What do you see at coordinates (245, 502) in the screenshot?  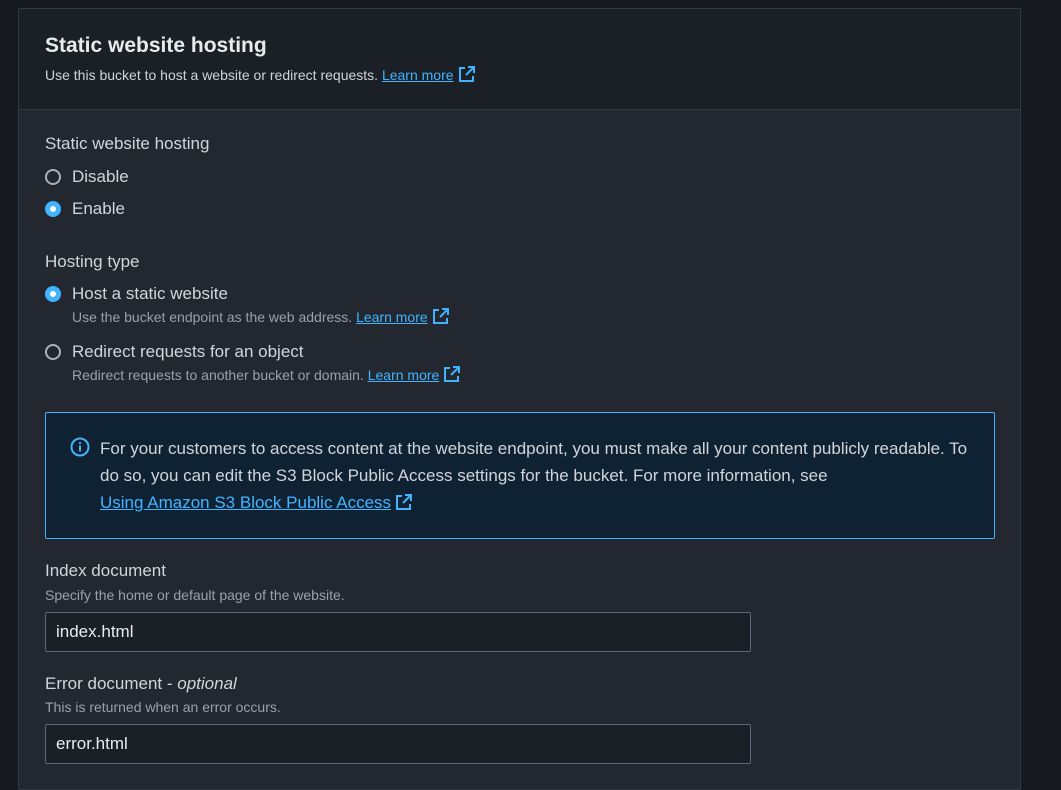 I see `block-public-access-link: Using Amazon S3 Block Public Access` at bounding box center [245, 502].